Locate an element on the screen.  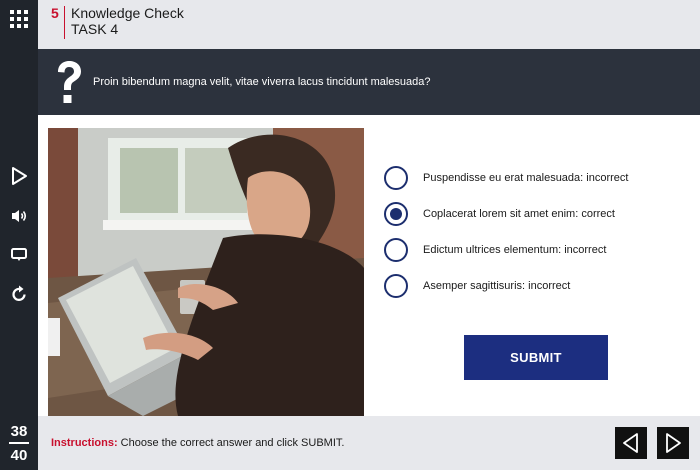
current-slide-number: 38 is located at coordinates (19, 431).